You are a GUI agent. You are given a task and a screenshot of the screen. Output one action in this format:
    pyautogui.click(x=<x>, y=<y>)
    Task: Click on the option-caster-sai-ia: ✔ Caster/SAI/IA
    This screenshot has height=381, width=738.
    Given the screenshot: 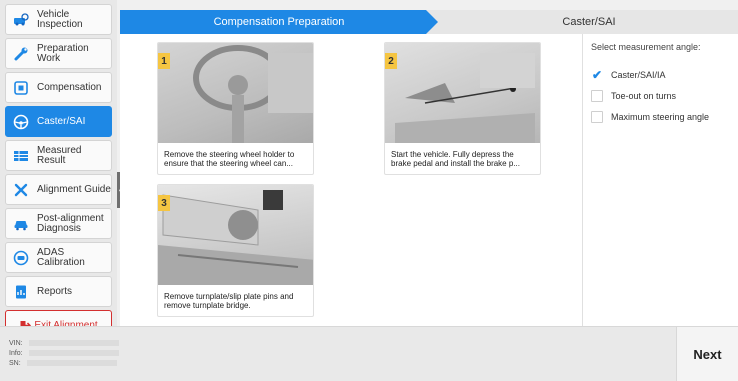 What is the action you would take?
    pyautogui.click(x=664, y=75)
    